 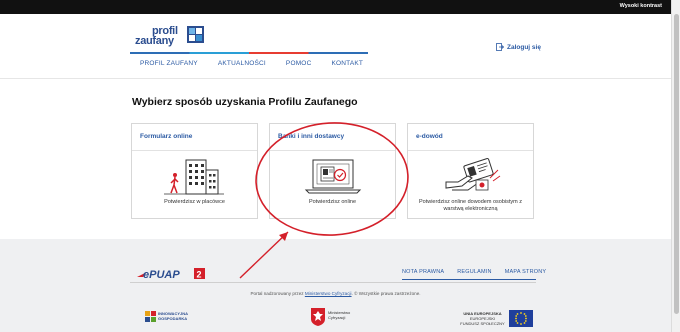 I want to click on ministry-link: Ministerstwo Cyfryzacji, so click(x=328, y=293).